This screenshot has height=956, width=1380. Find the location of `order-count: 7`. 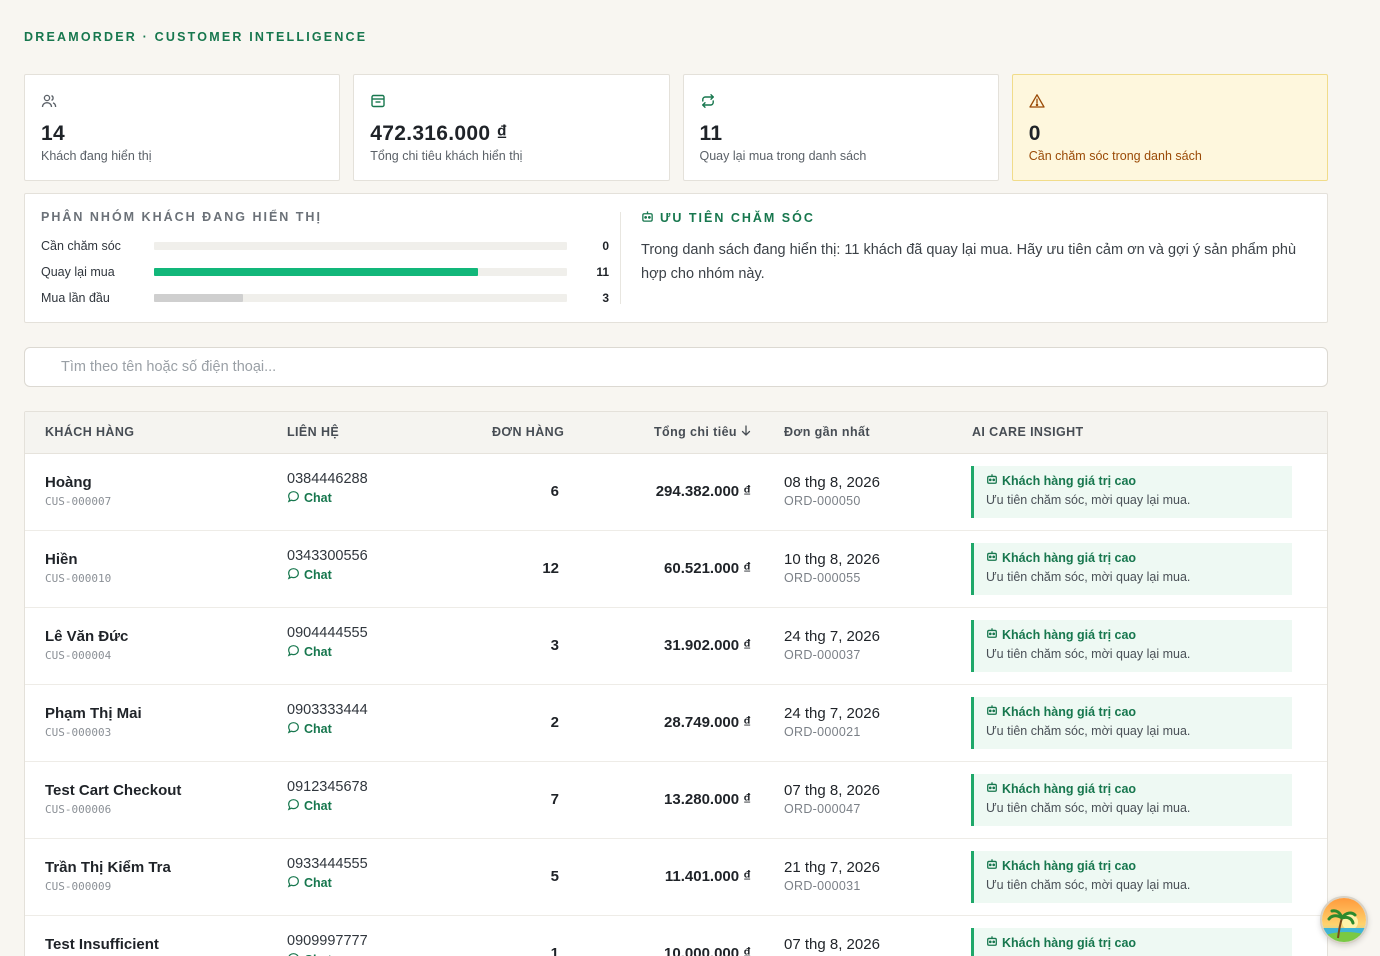

order-count: 7 is located at coordinates (554, 799).